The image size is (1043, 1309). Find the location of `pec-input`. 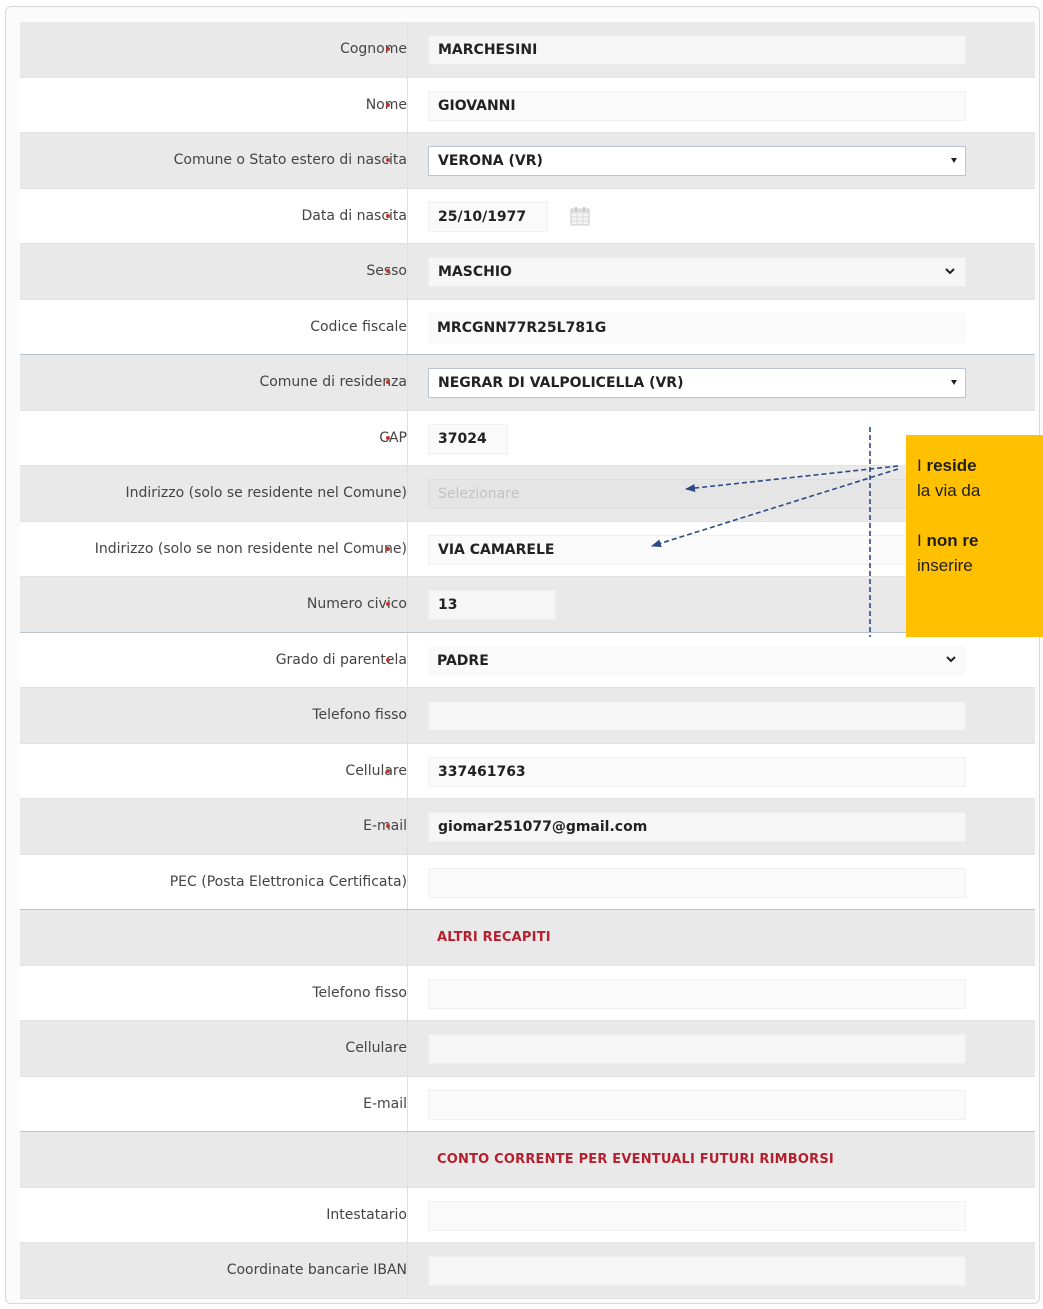

pec-input is located at coordinates (697, 882).